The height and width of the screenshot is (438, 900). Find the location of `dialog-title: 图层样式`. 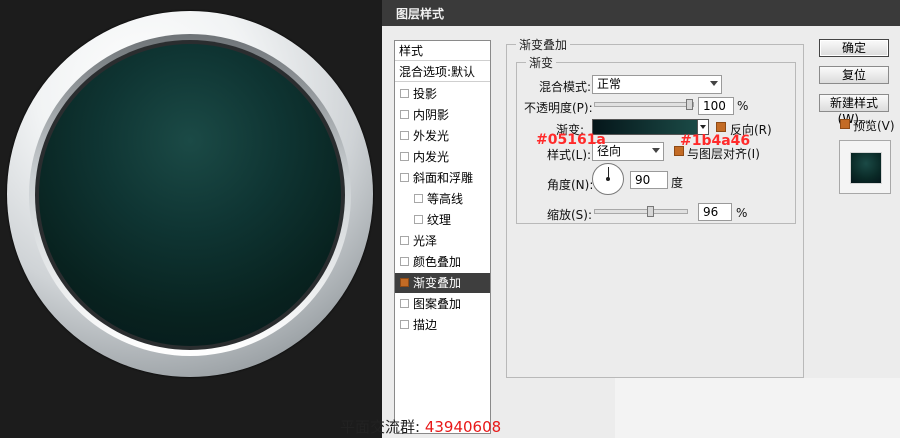

dialog-title: 图层样式 is located at coordinates (641, 13).